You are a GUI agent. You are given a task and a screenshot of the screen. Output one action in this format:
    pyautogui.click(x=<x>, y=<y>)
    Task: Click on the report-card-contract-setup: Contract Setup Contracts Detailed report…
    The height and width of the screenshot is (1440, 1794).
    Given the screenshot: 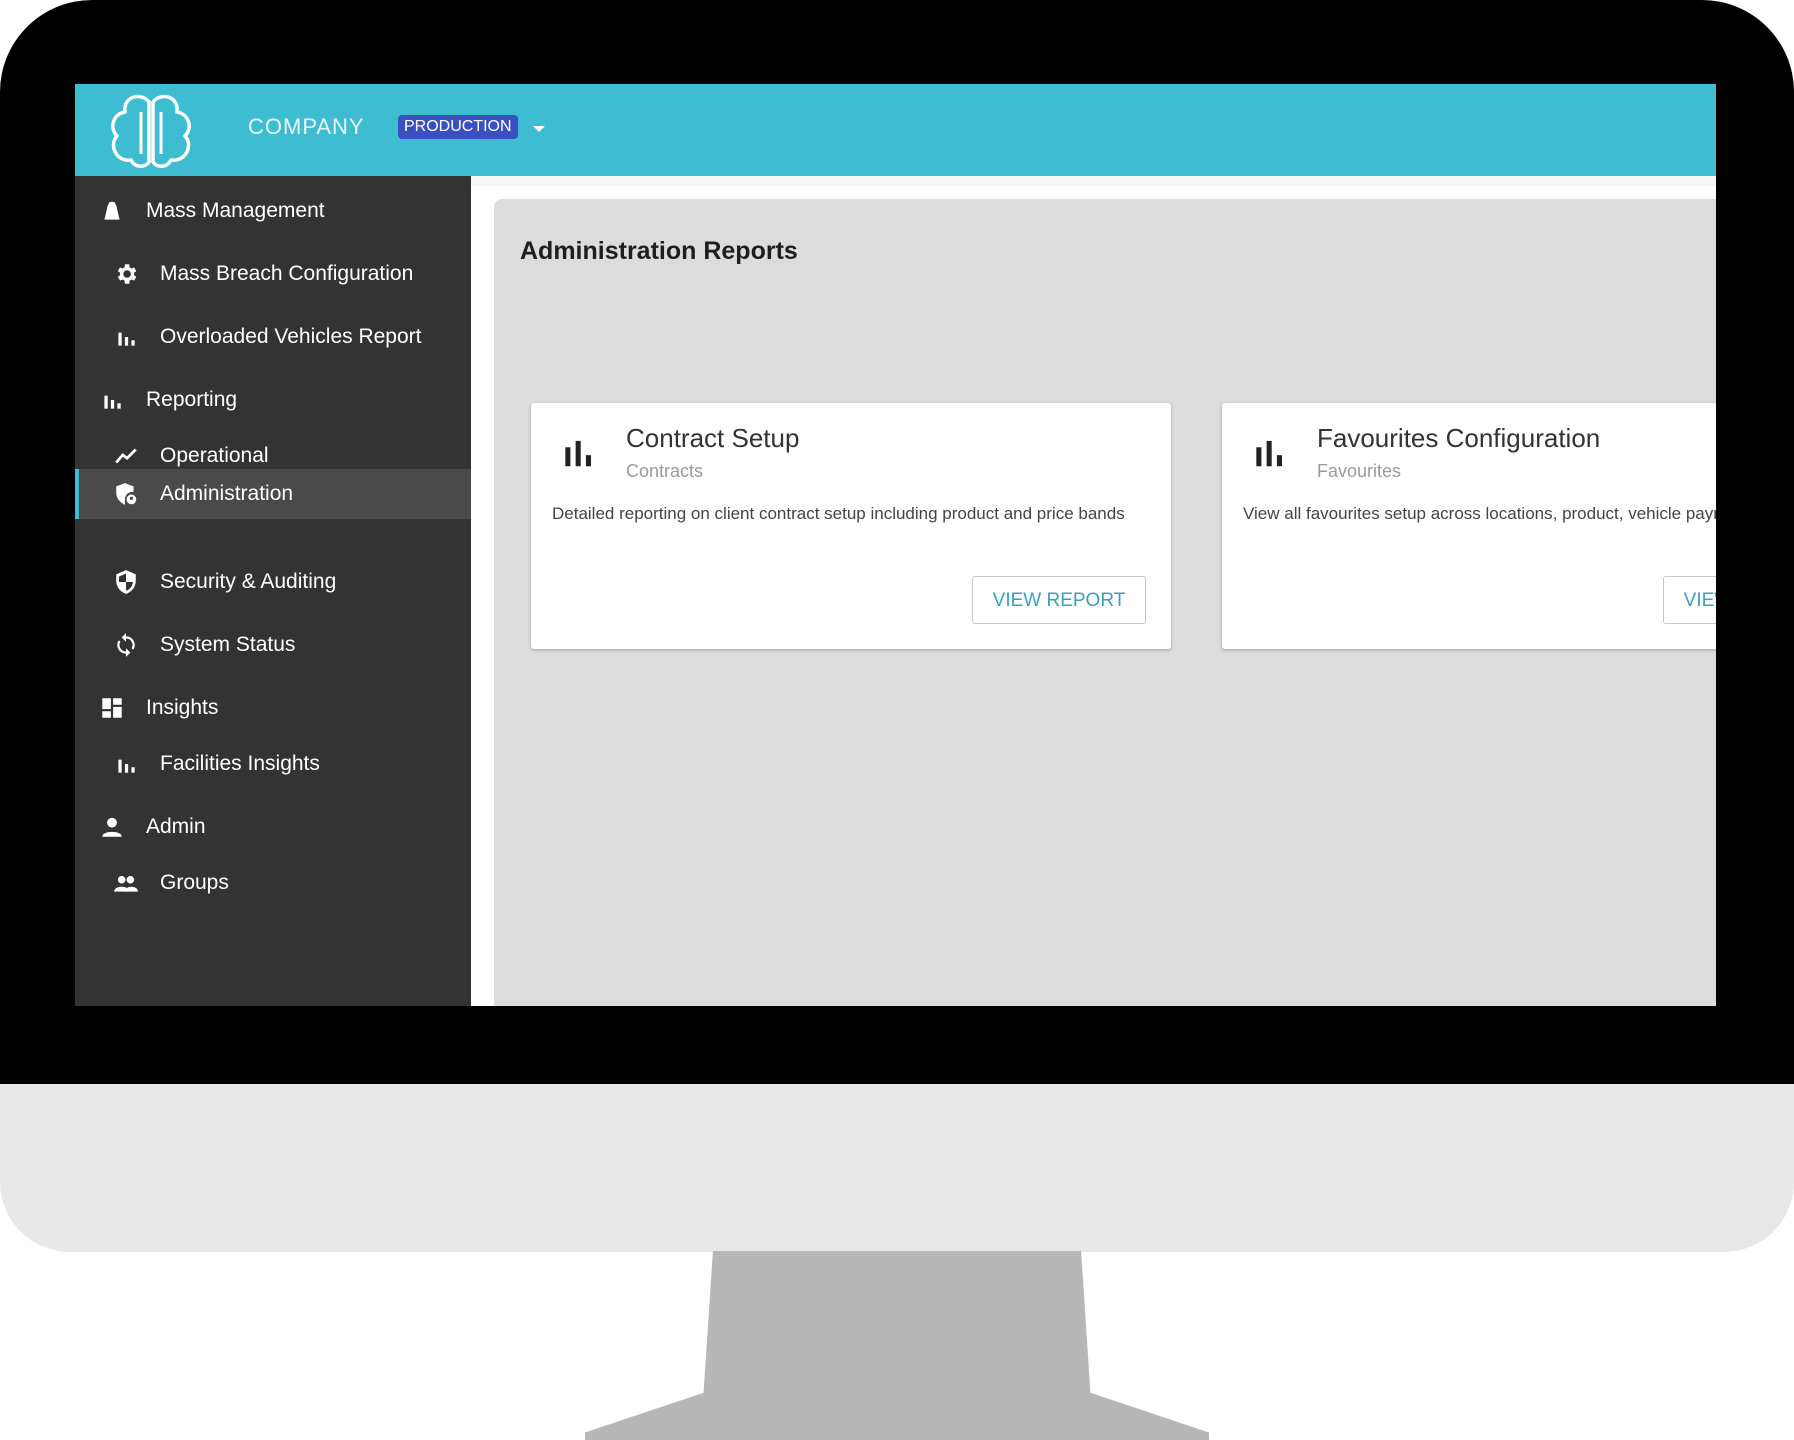 What is the action you would take?
    pyautogui.click(x=851, y=526)
    